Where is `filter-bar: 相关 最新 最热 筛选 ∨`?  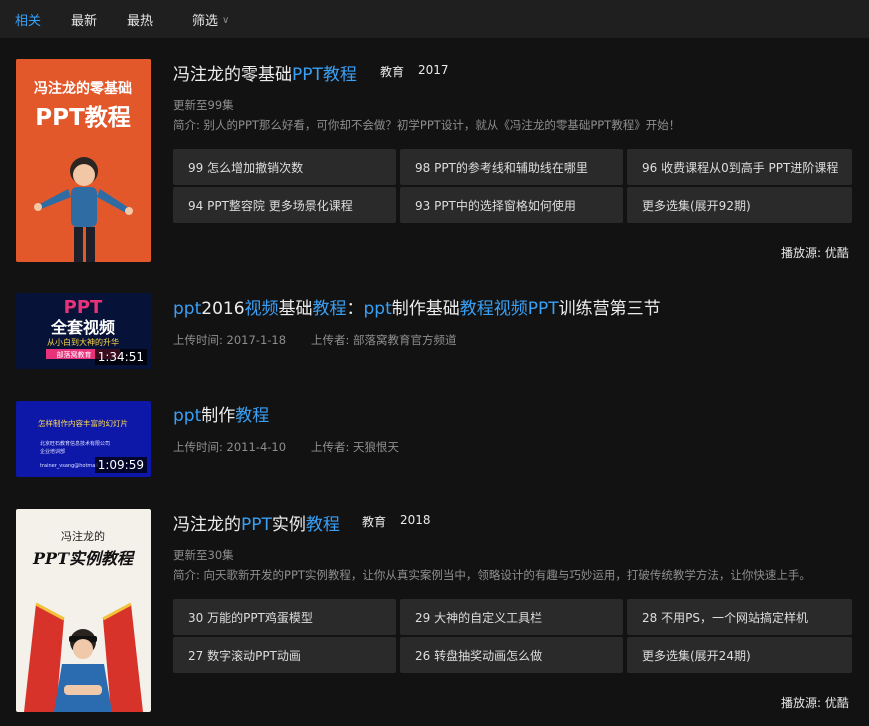 filter-bar: 相关 最新 最热 筛选 ∨ is located at coordinates (434, 19).